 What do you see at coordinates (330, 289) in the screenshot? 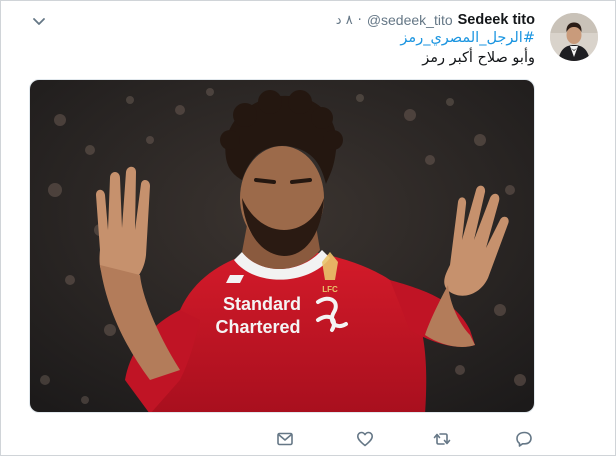
I see `crest-label: LFC` at bounding box center [330, 289].